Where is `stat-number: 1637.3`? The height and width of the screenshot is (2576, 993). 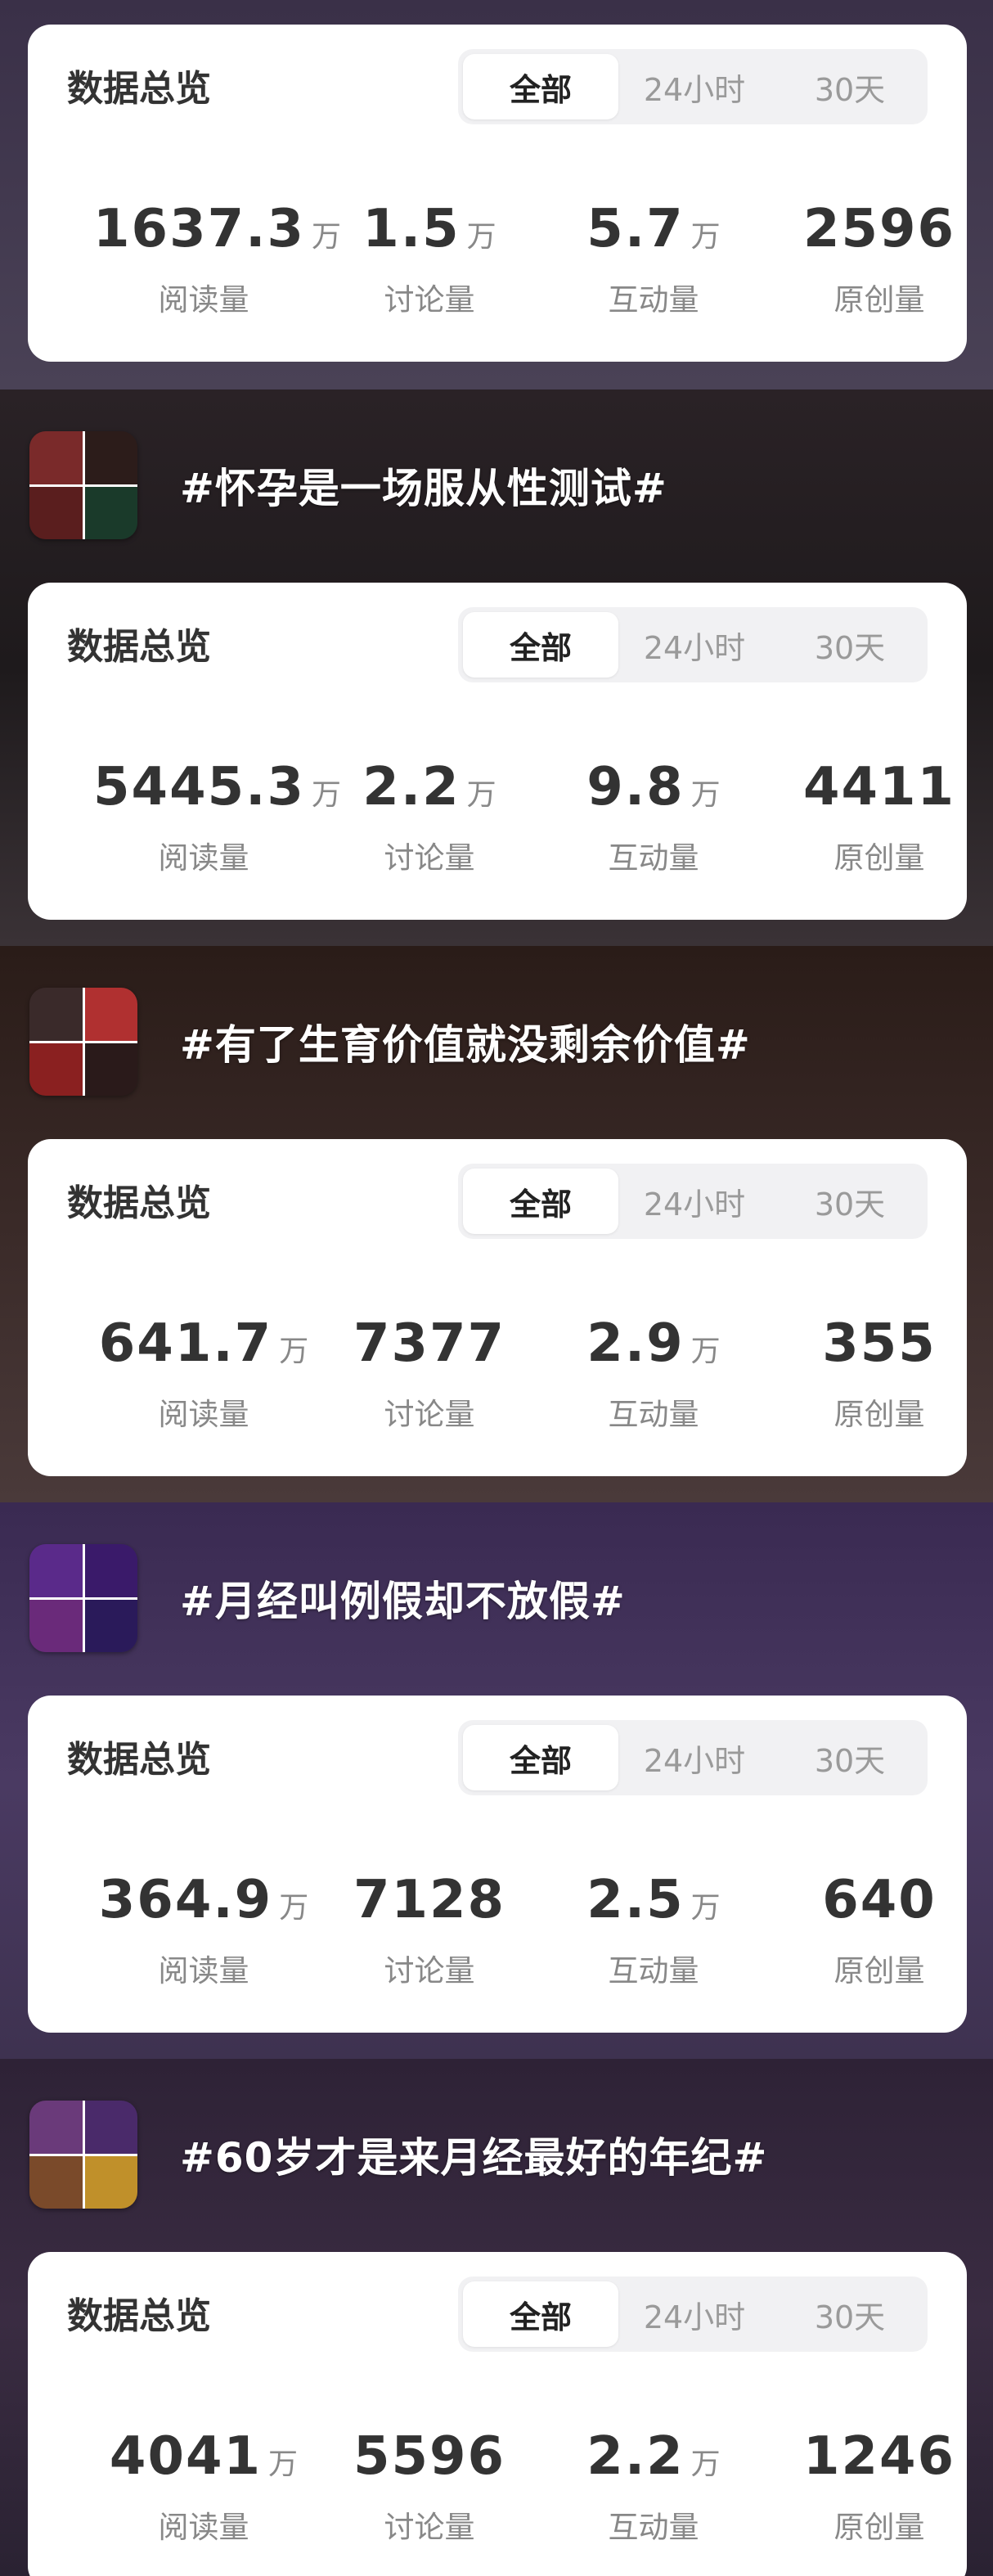
stat-number: 1637.3 is located at coordinates (199, 229).